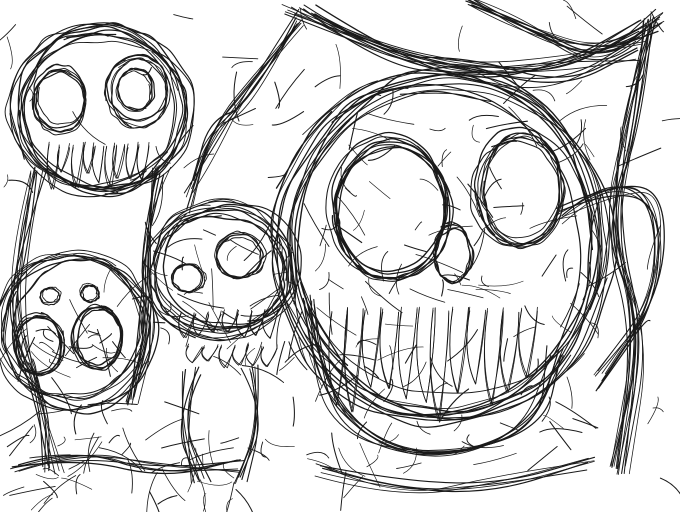 Image resolution: width=680 pixels, height=512 pixels. I want to click on small-skull-hatch, so click(159, 322).